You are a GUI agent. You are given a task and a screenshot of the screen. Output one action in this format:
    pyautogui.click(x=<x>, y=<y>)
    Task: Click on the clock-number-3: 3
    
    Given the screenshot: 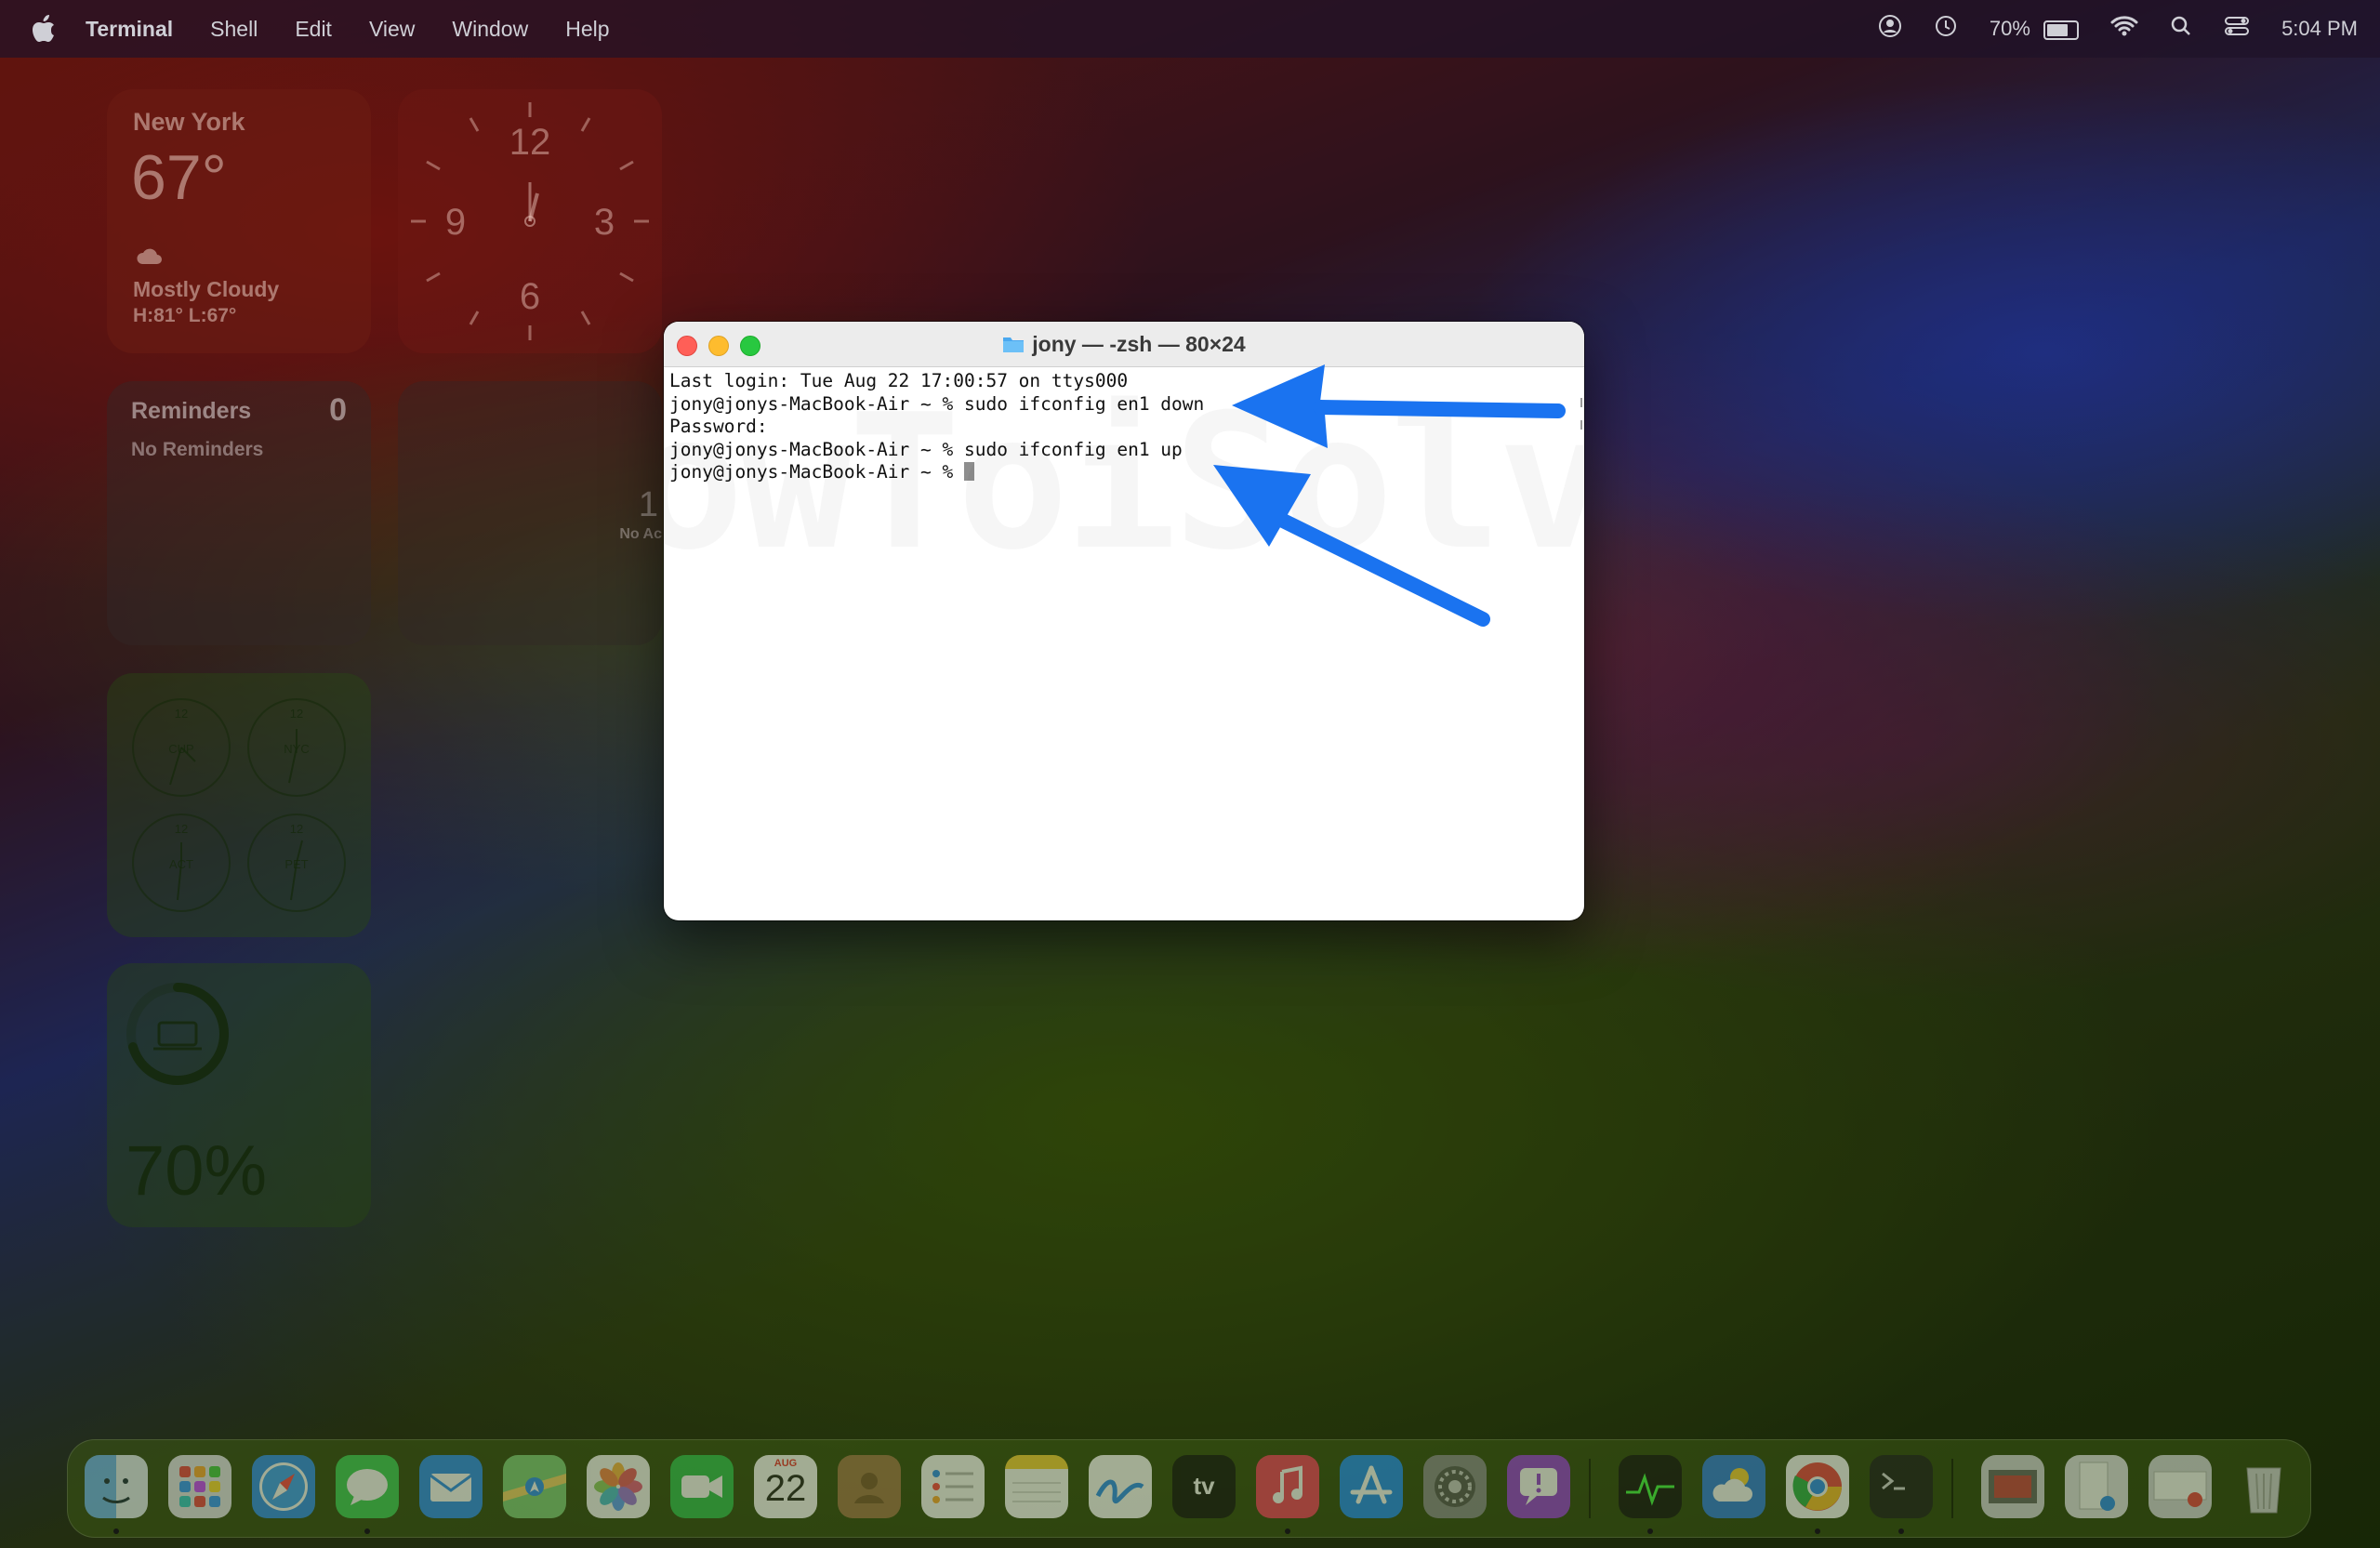 What is the action you would take?
    pyautogui.click(x=604, y=222)
    